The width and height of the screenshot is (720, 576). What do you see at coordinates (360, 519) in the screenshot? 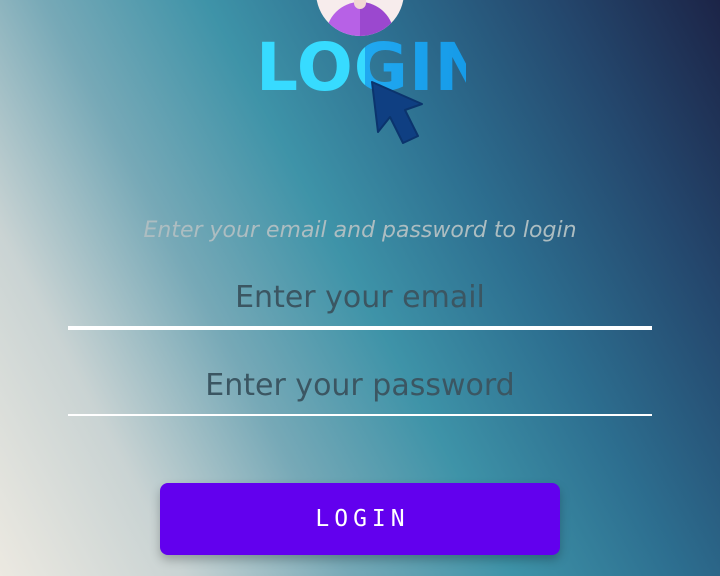
I see `login-button: LOGIN` at bounding box center [360, 519].